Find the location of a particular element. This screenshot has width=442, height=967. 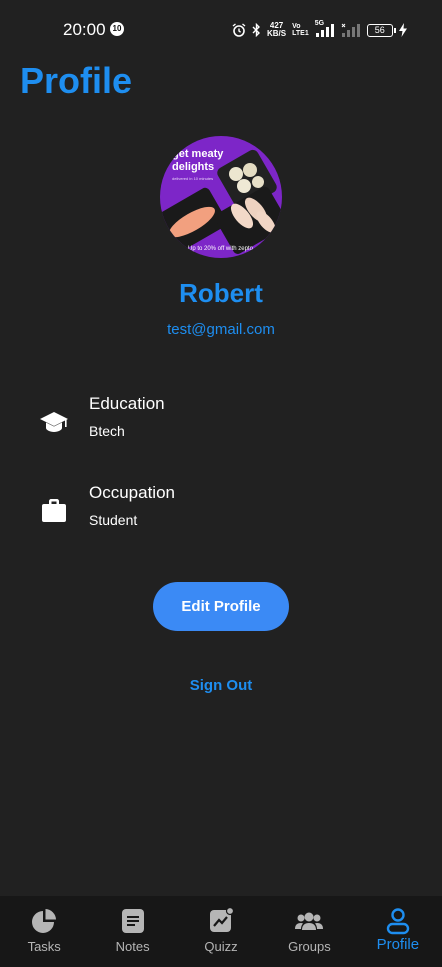

nav-label-notes: Notes is located at coordinates (132, 946).